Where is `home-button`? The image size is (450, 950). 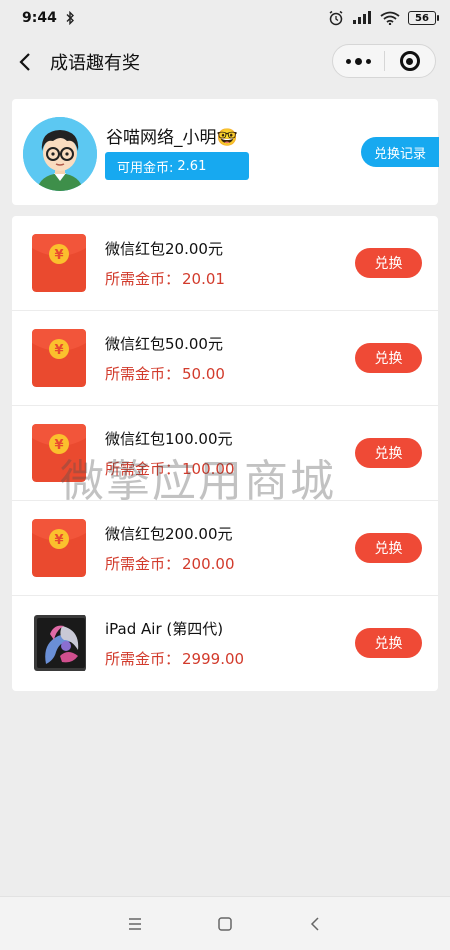 home-button is located at coordinates (225, 924).